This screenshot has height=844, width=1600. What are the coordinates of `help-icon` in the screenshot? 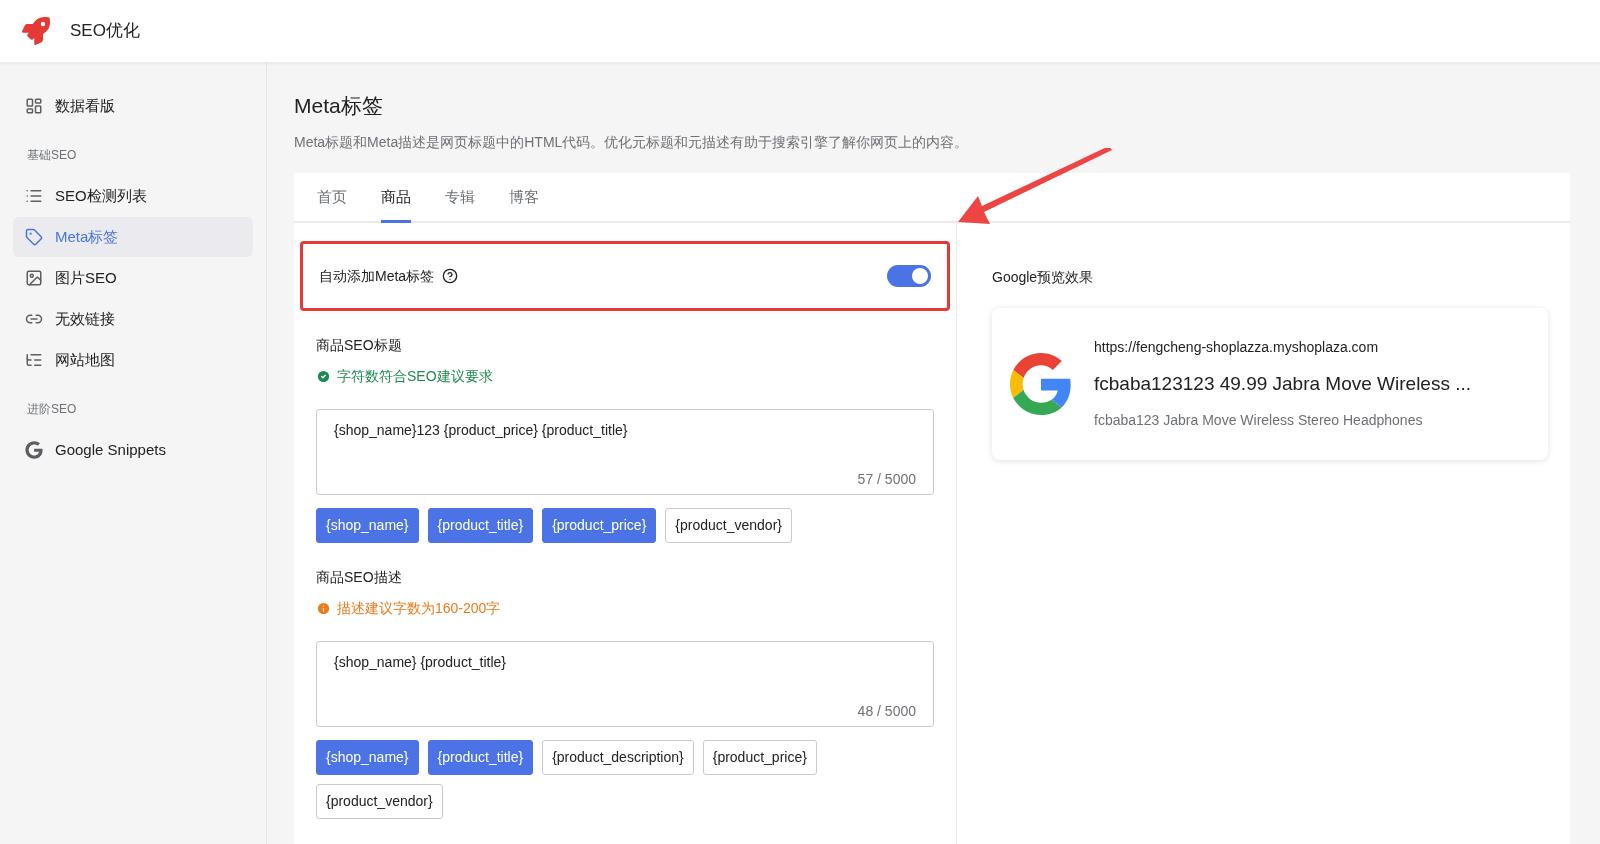 It's located at (450, 276).